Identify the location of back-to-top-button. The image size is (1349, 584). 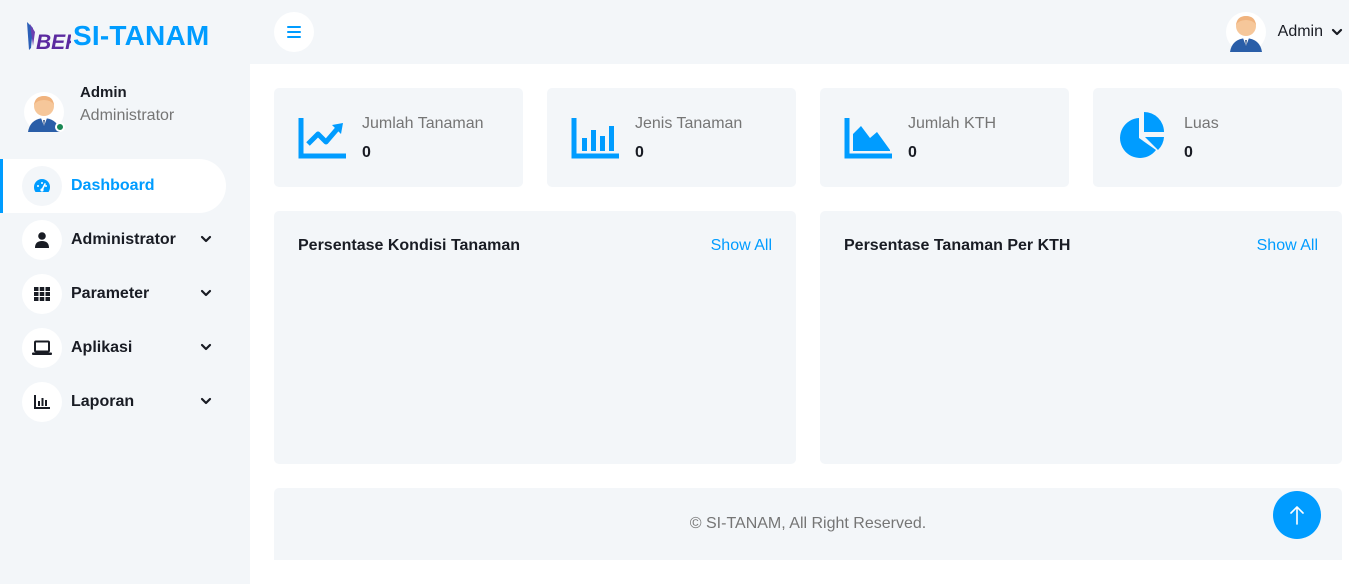
(1297, 515).